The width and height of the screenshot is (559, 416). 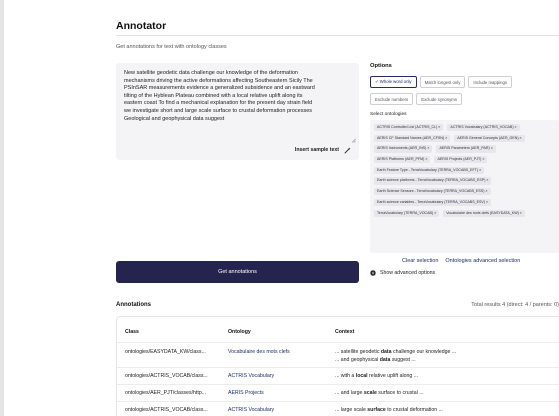 I want to click on ontology-chip: AERIS Instruments (AER_INS) ×, so click(x=403, y=149).